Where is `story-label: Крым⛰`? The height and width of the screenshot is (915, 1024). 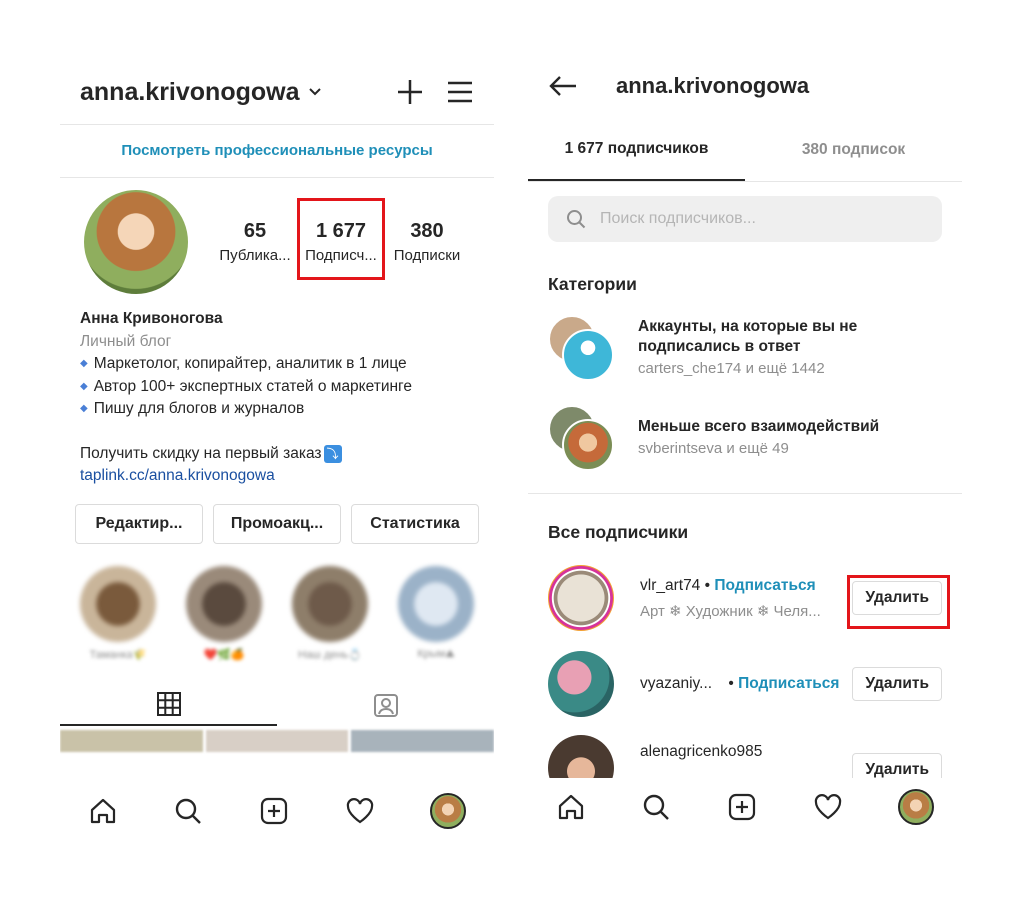
story-label: Крым⛰ is located at coordinates (436, 653).